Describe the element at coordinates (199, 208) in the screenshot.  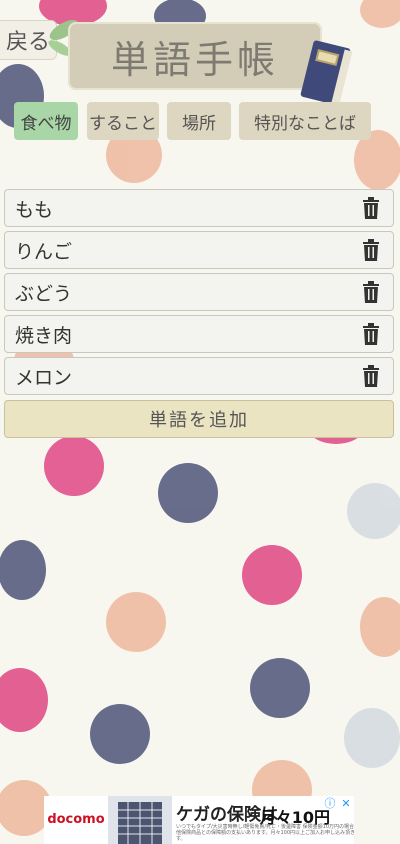
I see `word-row: もも` at that location.